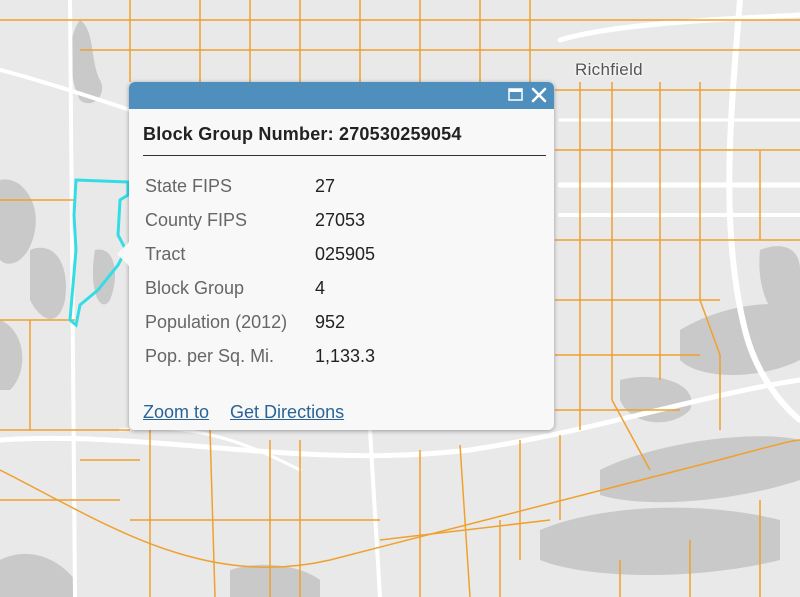 This screenshot has width=800, height=597. Describe the element at coordinates (325, 185) in the screenshot. I see `attribute-value: 27` at that location.